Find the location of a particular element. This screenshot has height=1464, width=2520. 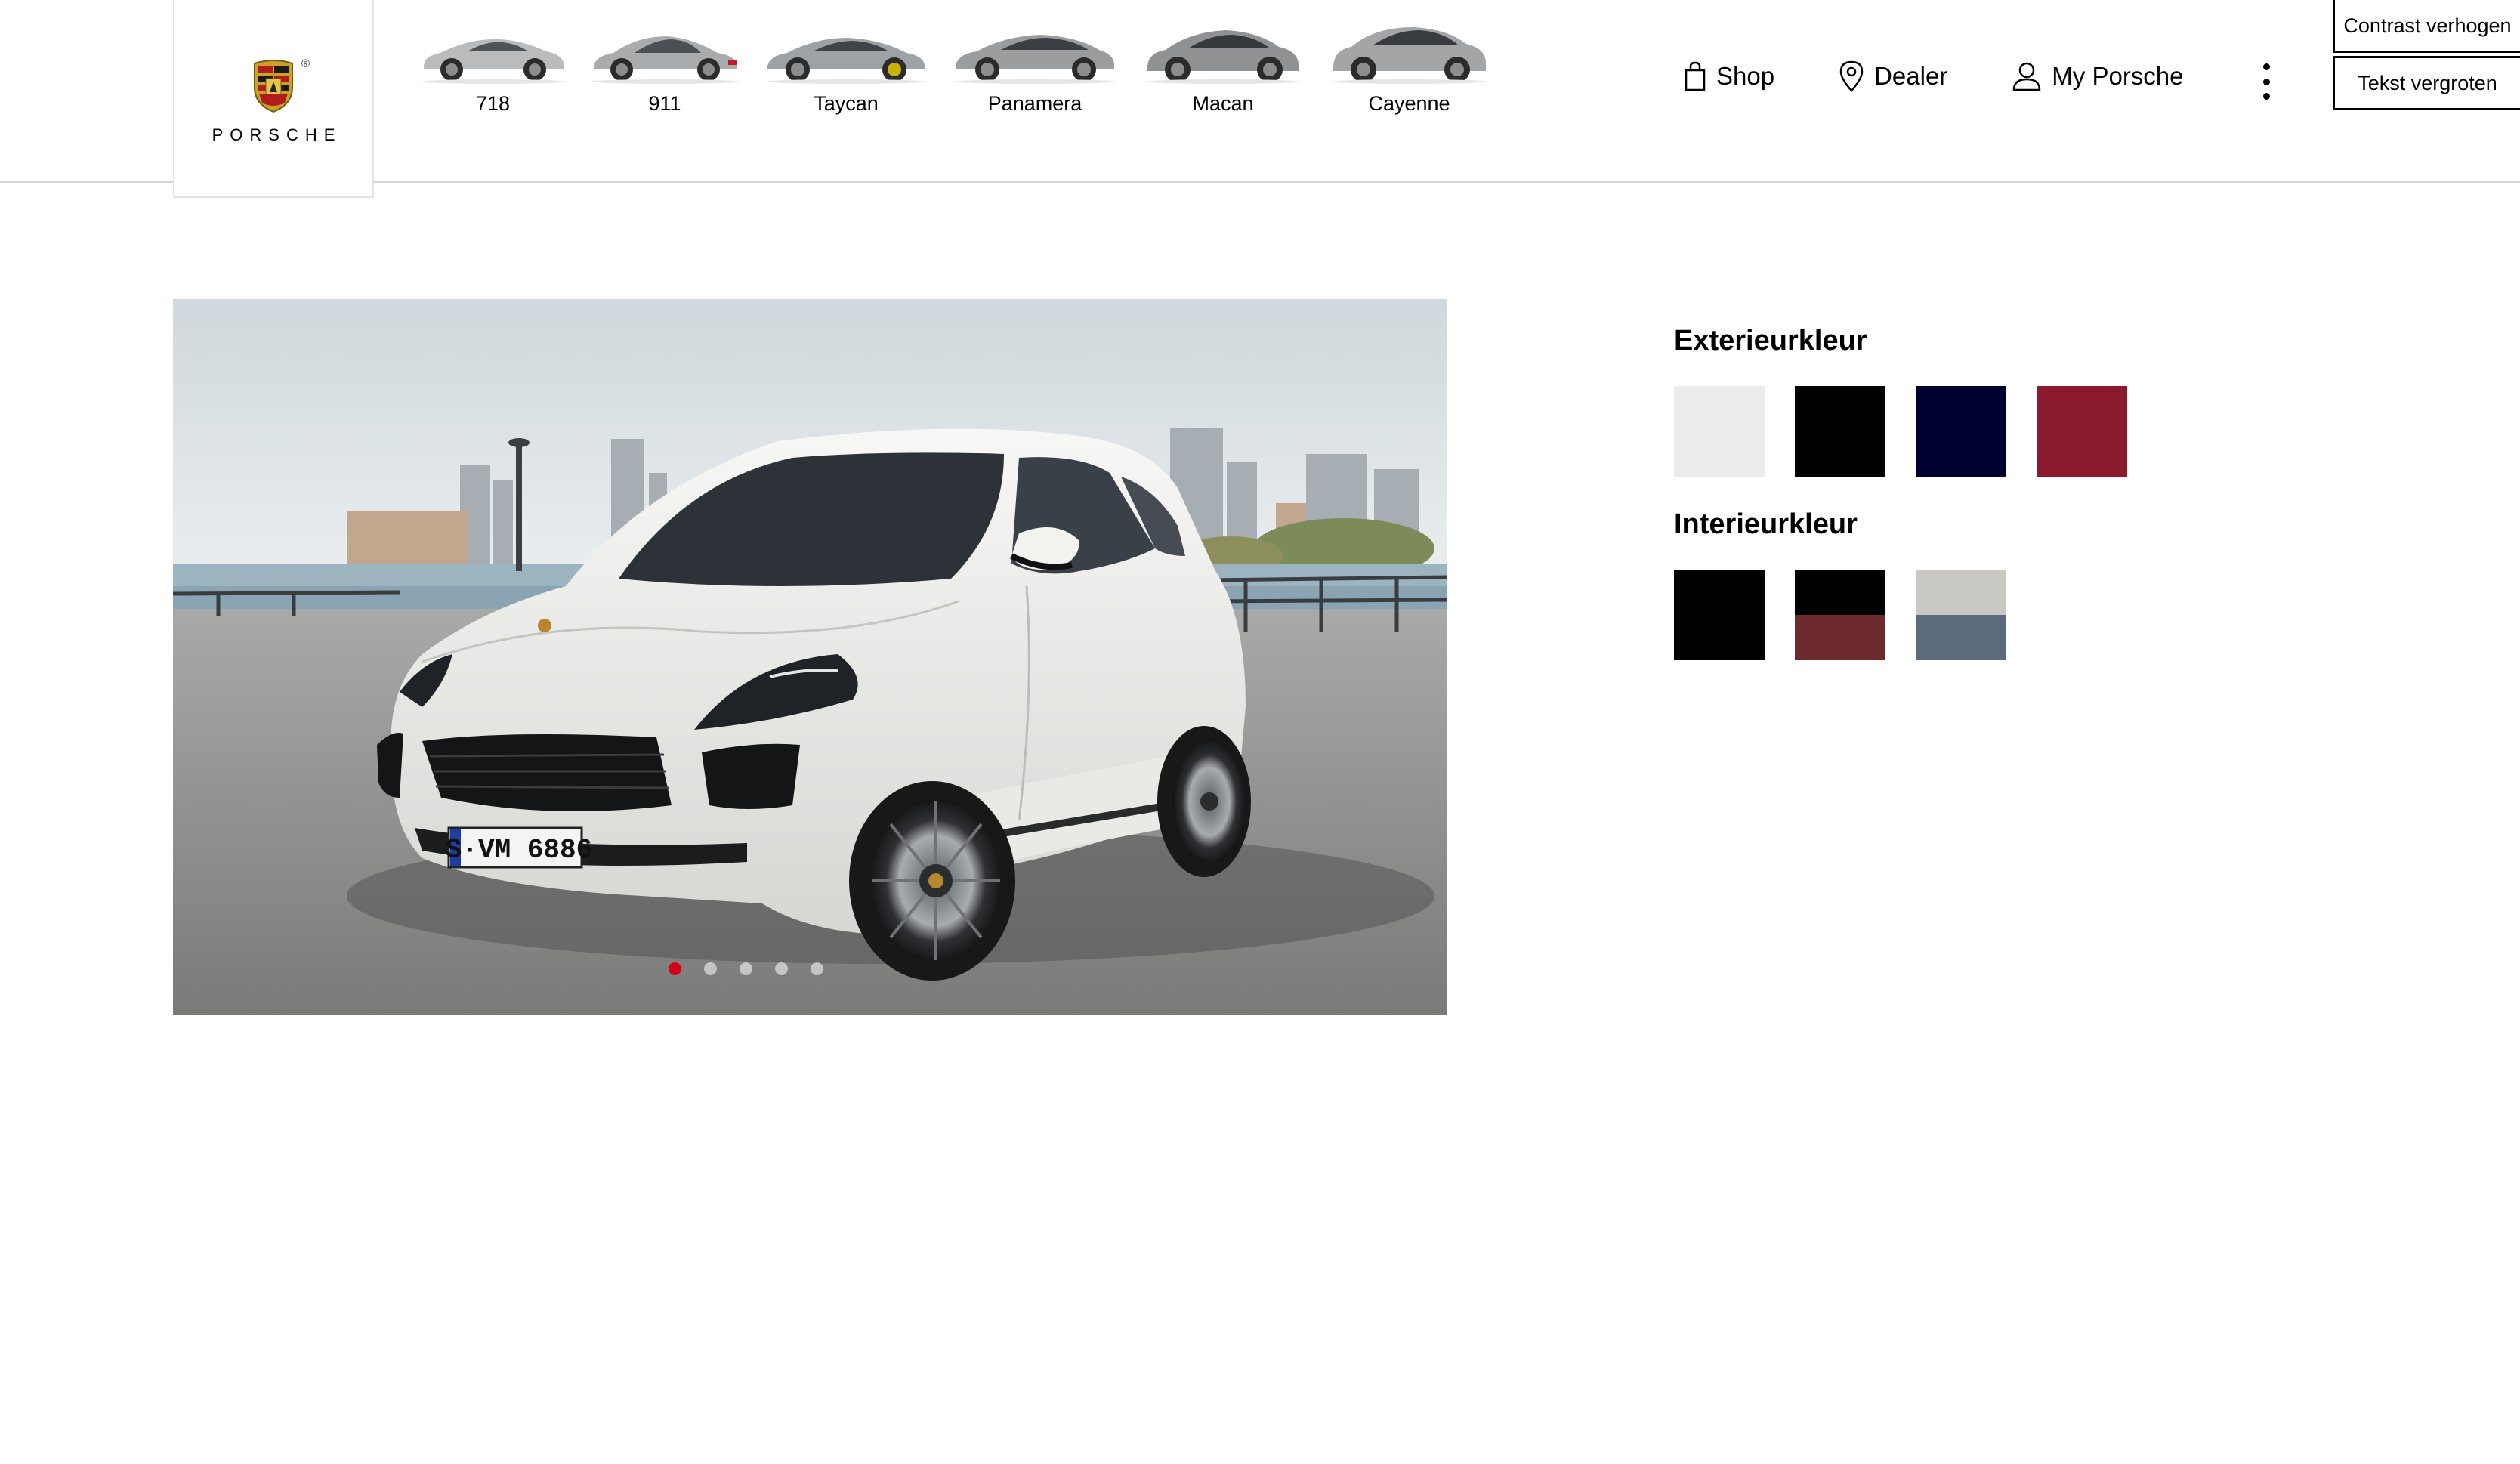

more-vertical-icon is located at coordinates (2266, 81).